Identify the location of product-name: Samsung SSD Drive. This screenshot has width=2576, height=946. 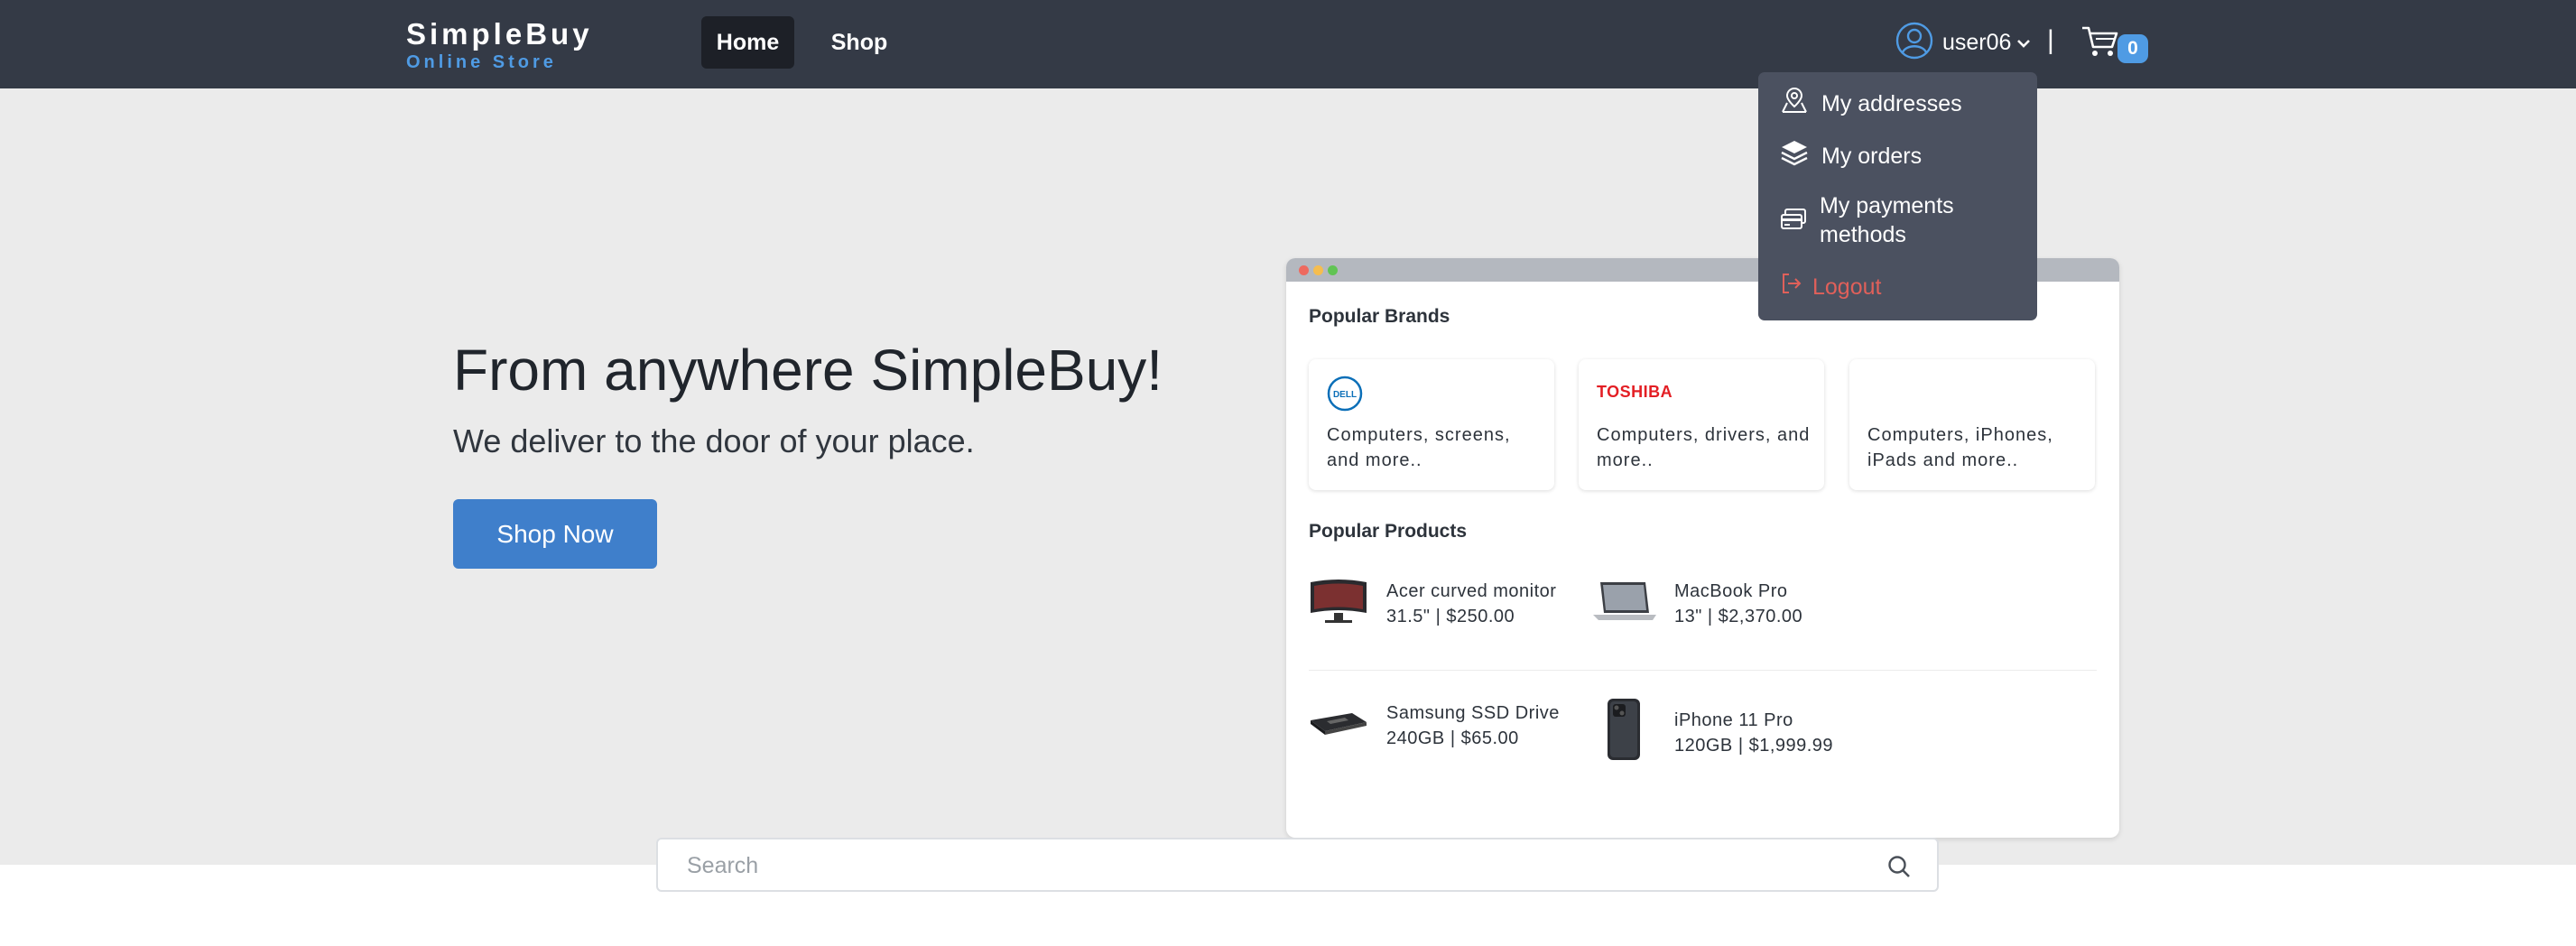
(1473, 713).